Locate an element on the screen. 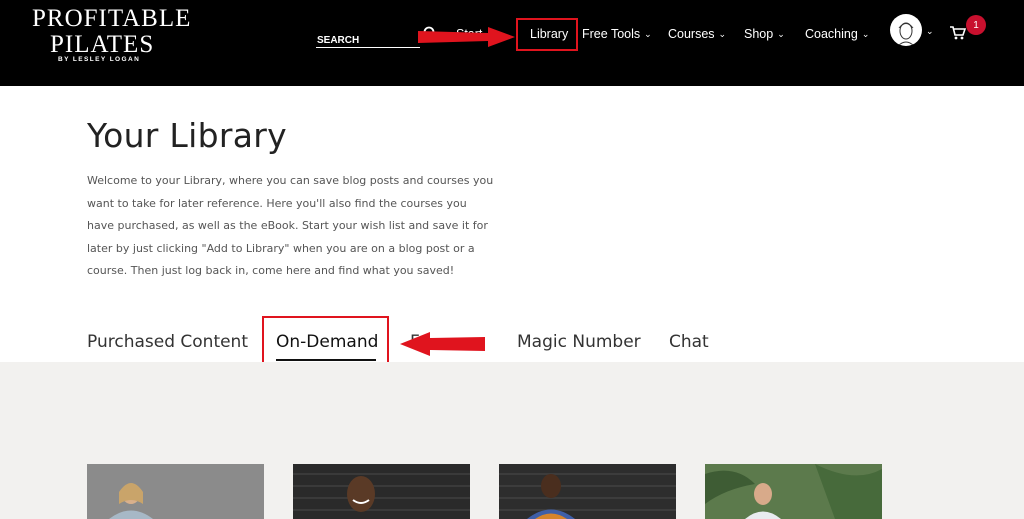  user-avatar is located at coordinates (906, 30).